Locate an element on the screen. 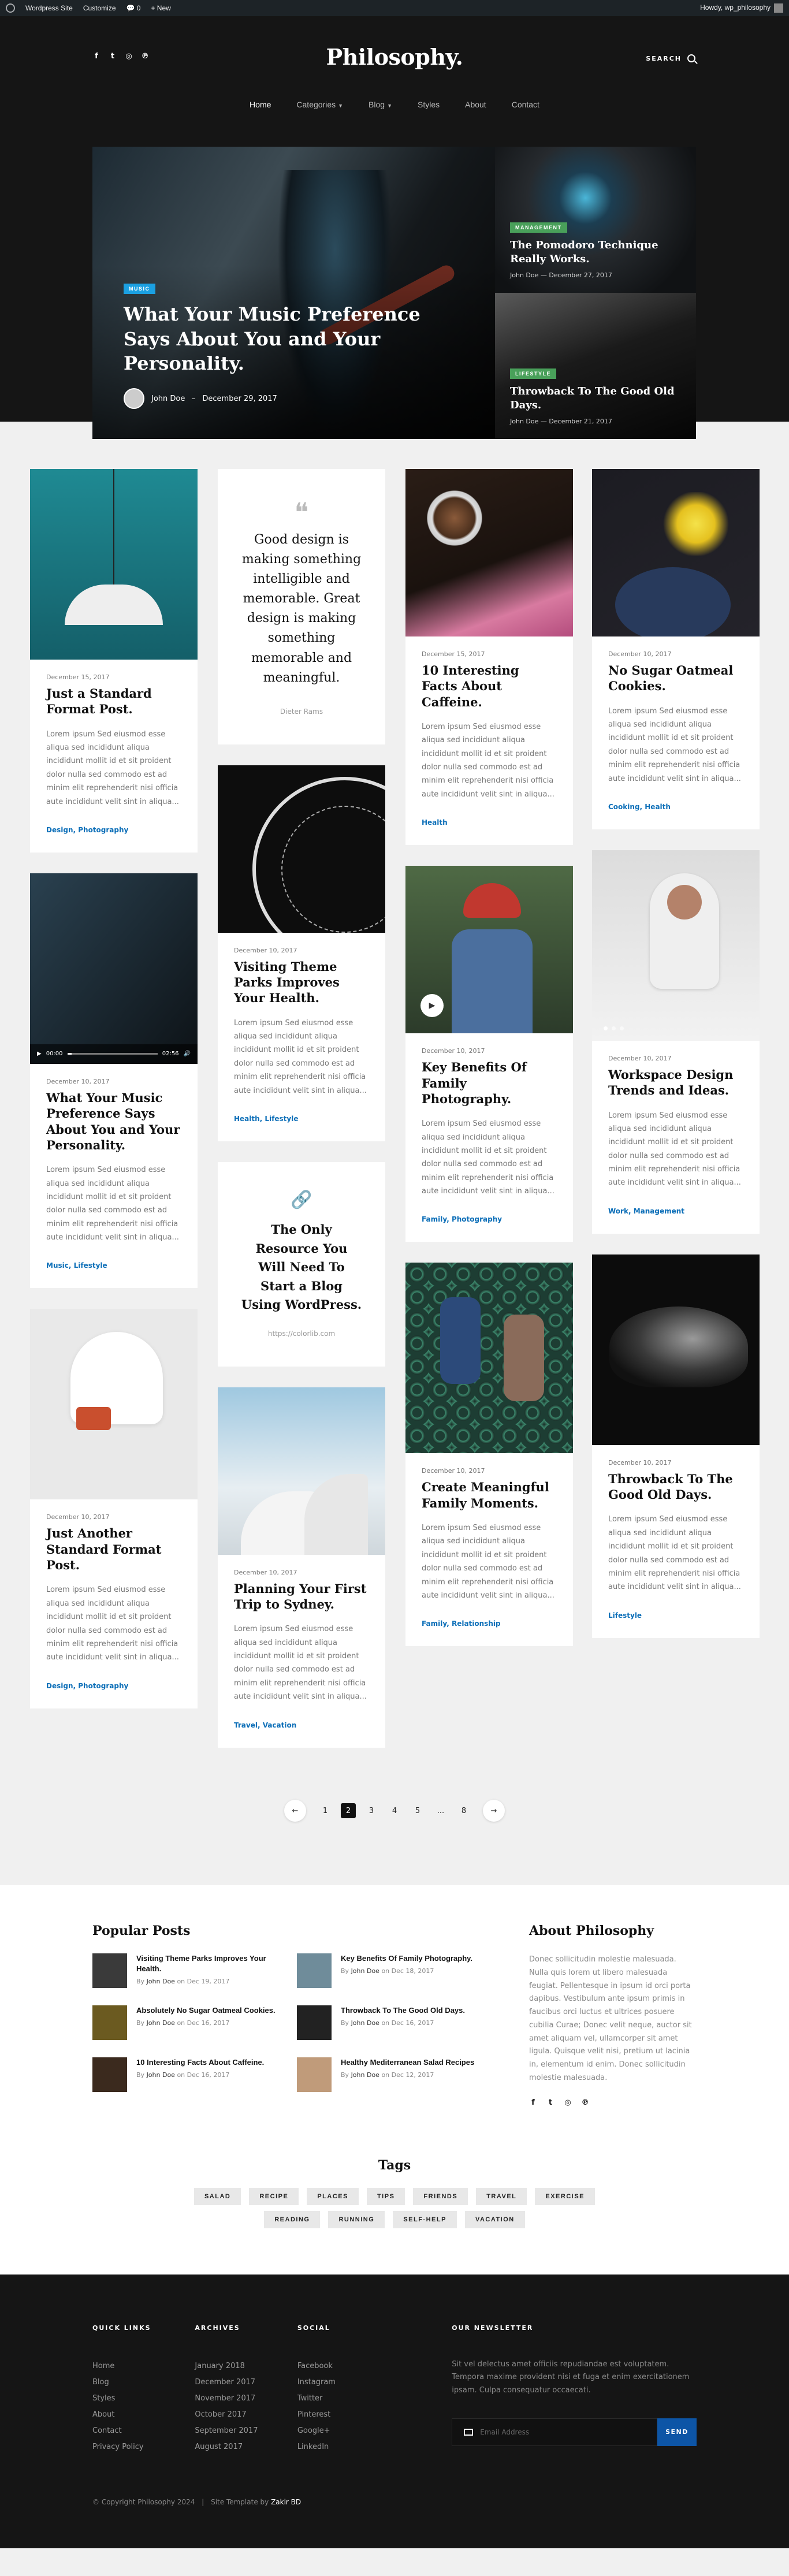 This screenshot has width=789, height=2576. nav-blog: Blog ▼ is located at coordinates (381, 105).